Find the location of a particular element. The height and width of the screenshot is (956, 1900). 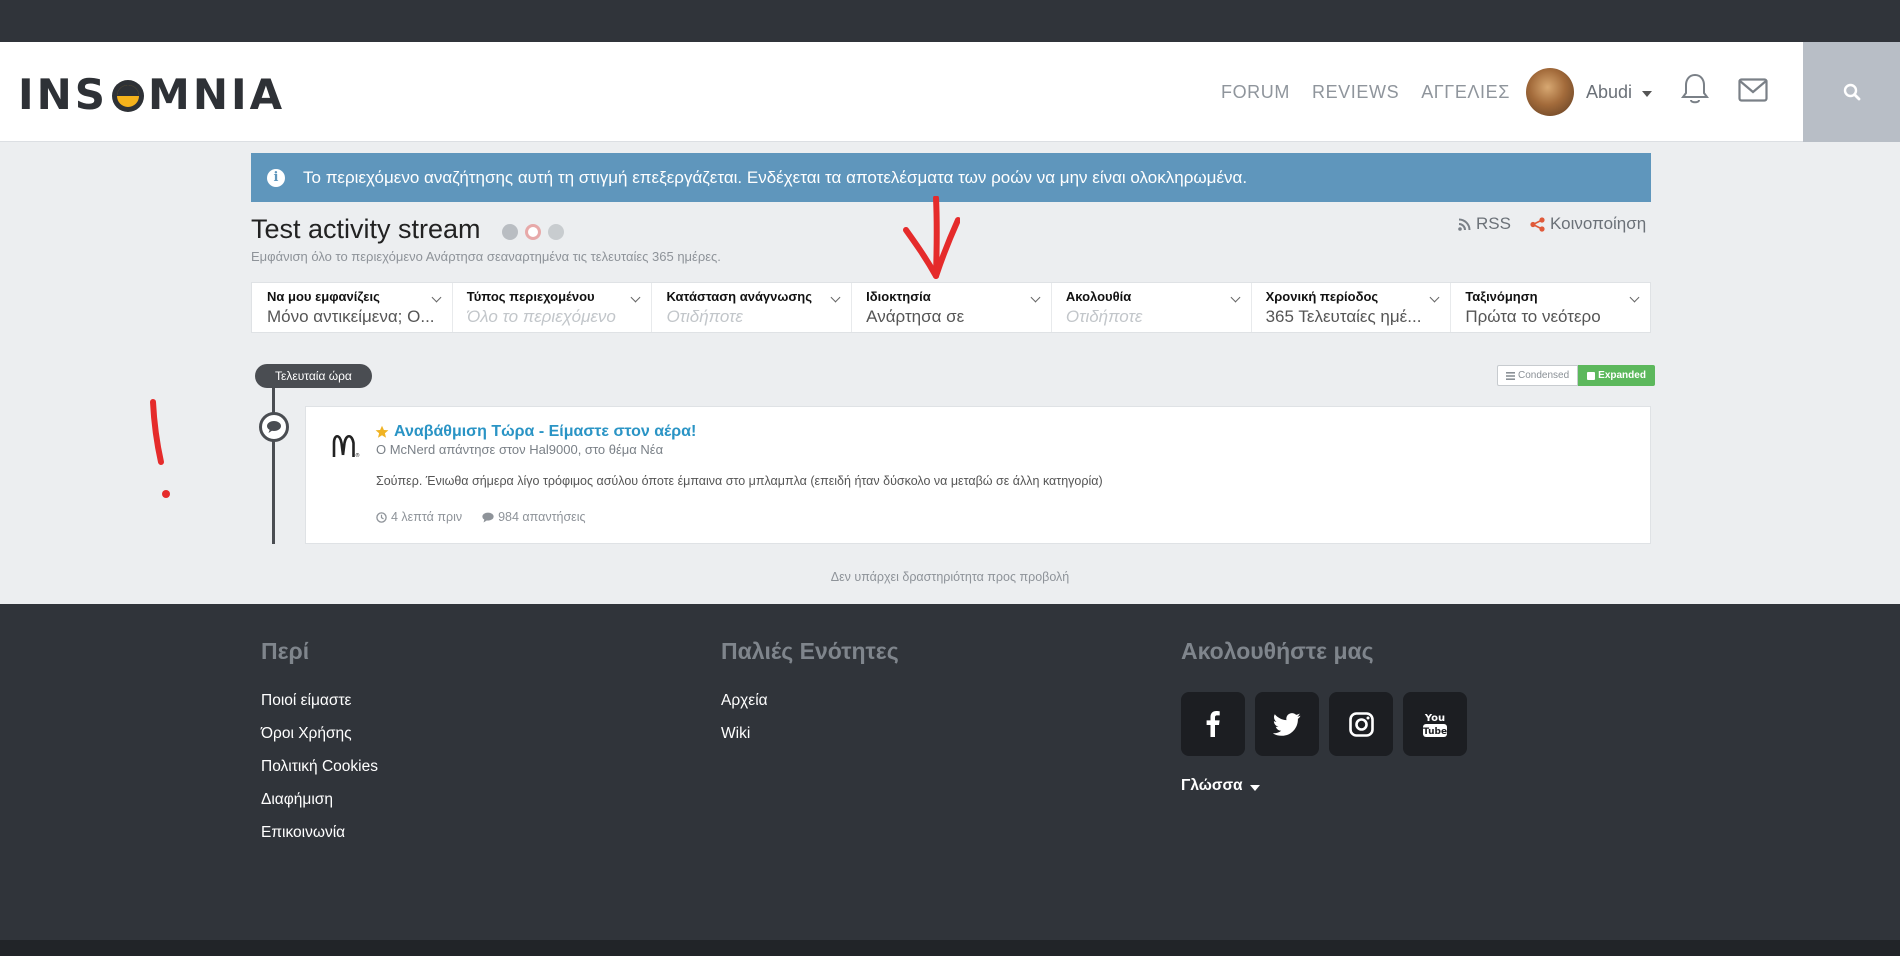

nav-forum: FORUM is located at coordinates (1255, 92).